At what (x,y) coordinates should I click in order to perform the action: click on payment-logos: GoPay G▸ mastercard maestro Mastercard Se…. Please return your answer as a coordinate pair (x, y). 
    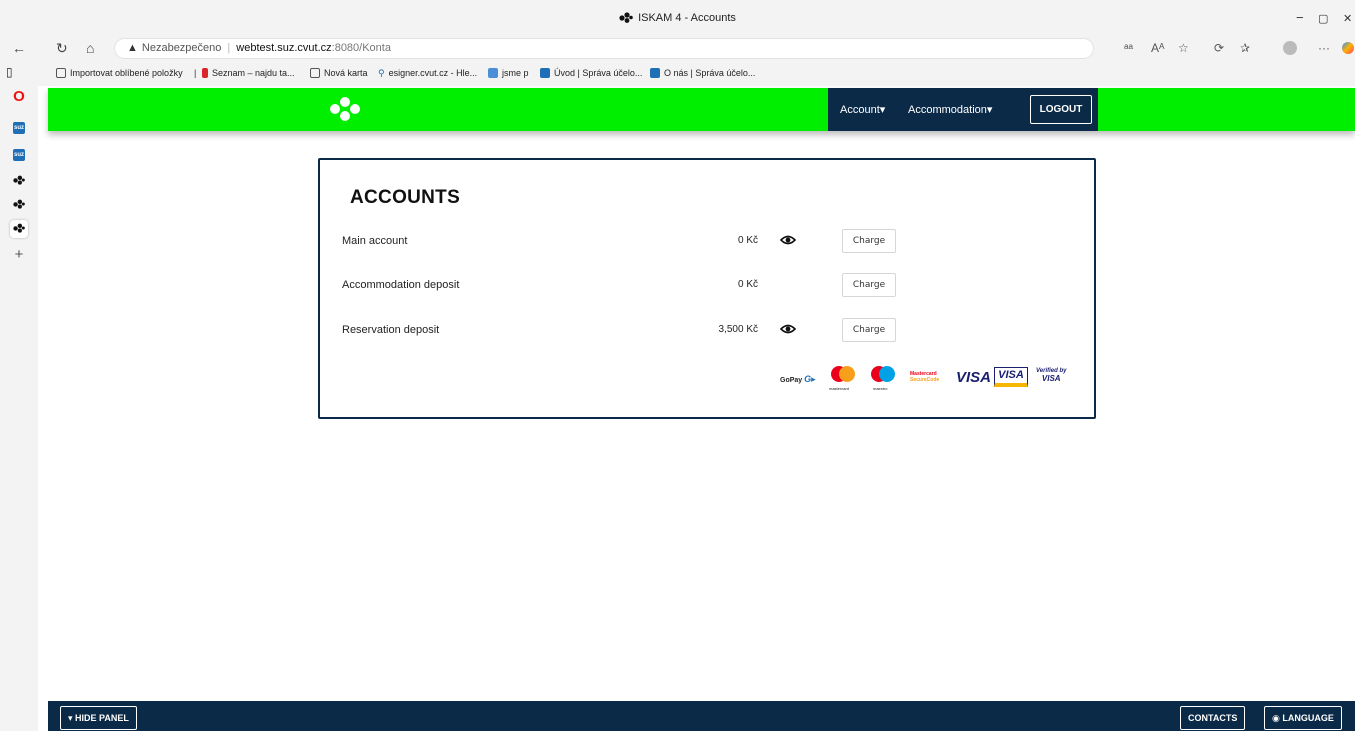
    Looking at the image, I should click on (707, 379).